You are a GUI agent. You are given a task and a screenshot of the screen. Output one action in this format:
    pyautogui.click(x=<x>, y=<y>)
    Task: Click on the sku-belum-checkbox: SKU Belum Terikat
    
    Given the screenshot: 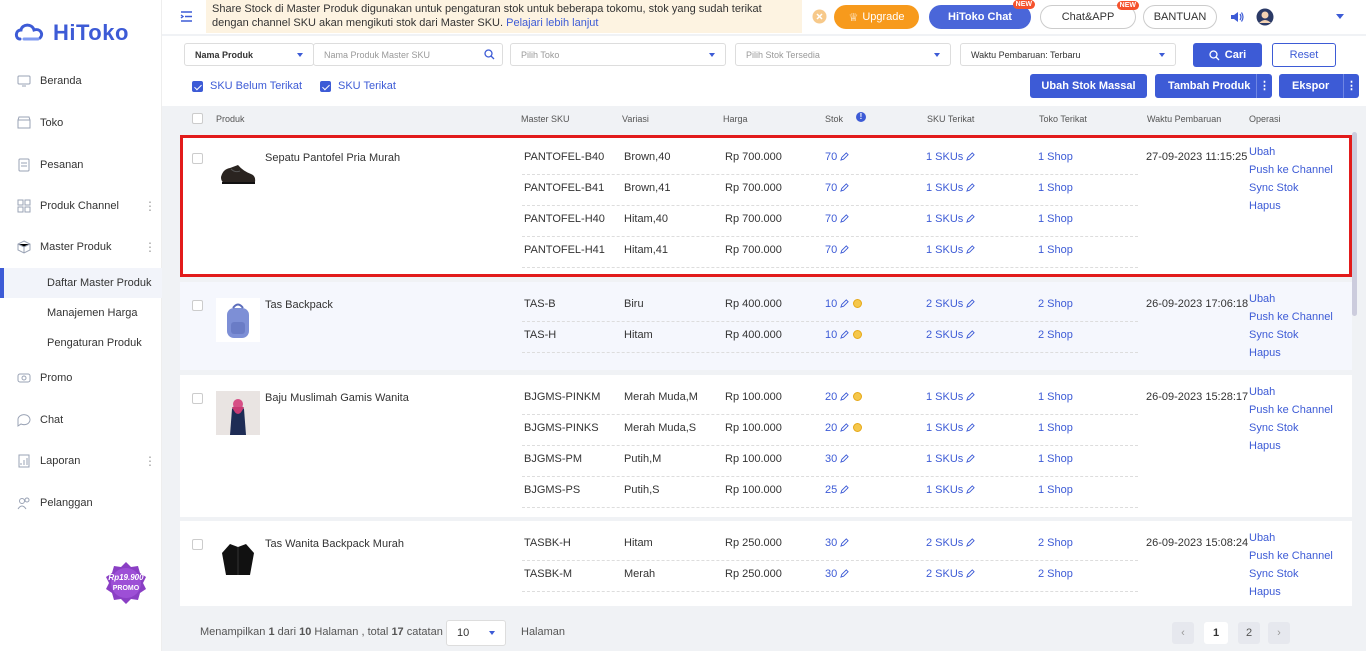 What is the action you would take?
    pyautogui.click(x=247, y=86)
    